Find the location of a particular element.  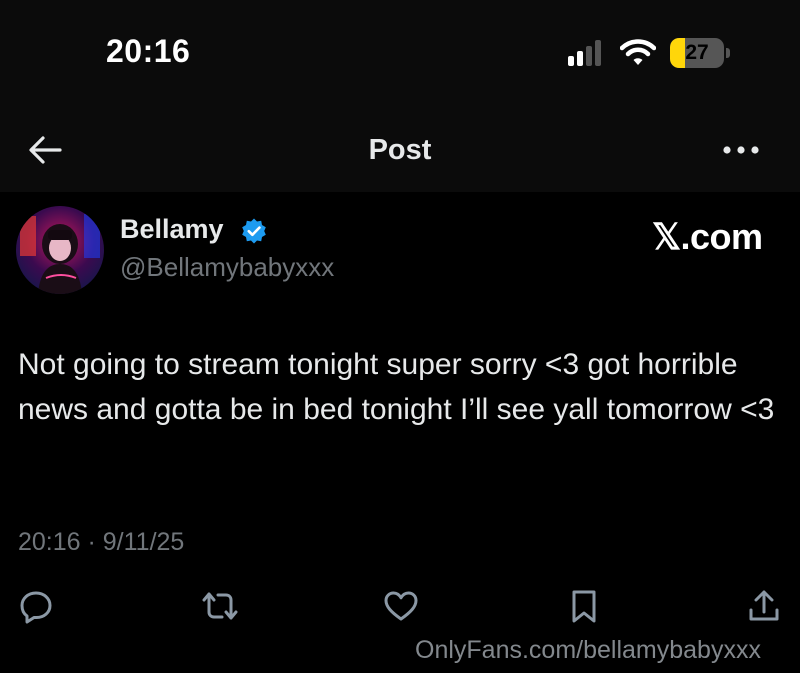

reply-icon is located at coordinates (36, 607).